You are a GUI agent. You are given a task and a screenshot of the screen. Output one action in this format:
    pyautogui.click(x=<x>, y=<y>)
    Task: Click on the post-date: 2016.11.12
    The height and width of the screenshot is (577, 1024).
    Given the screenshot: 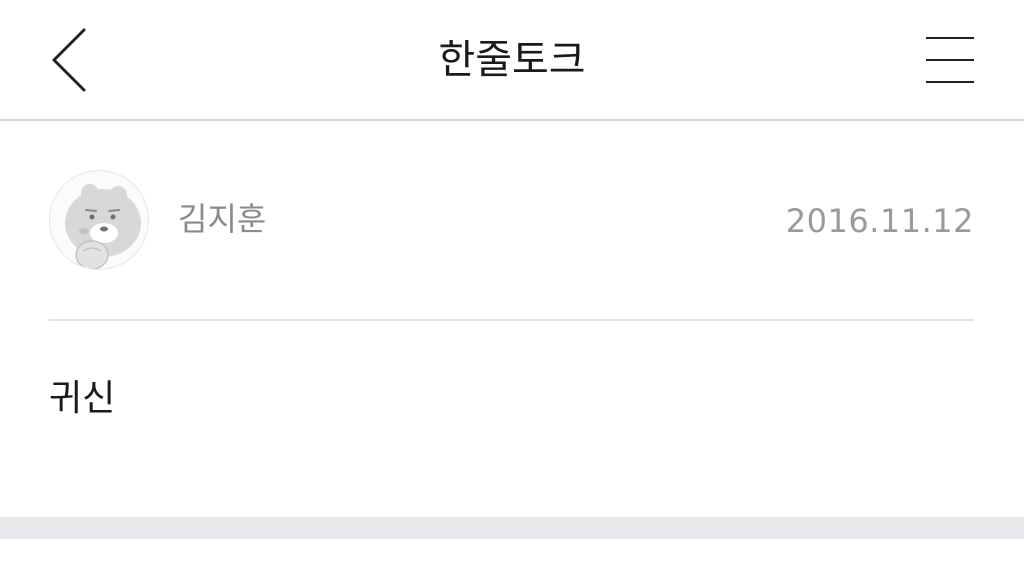 What is the action you would take?
    pyautogui.click(x=879, y=221)
    